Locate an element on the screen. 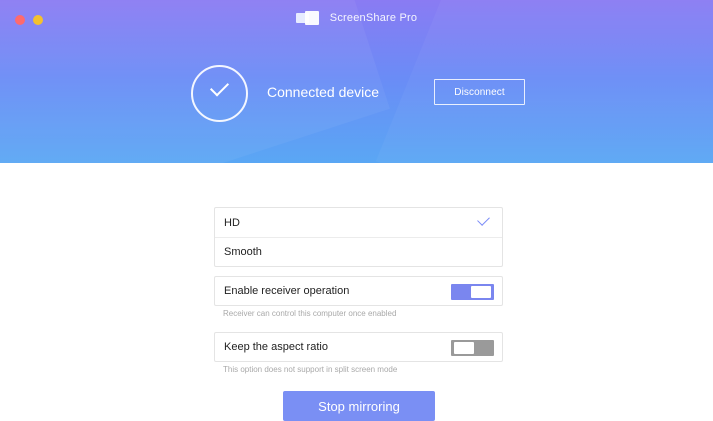 This screenshot has height=421, width=713. stop-mirroring-button: Stop mirroring is located at coordinates (359, 406).